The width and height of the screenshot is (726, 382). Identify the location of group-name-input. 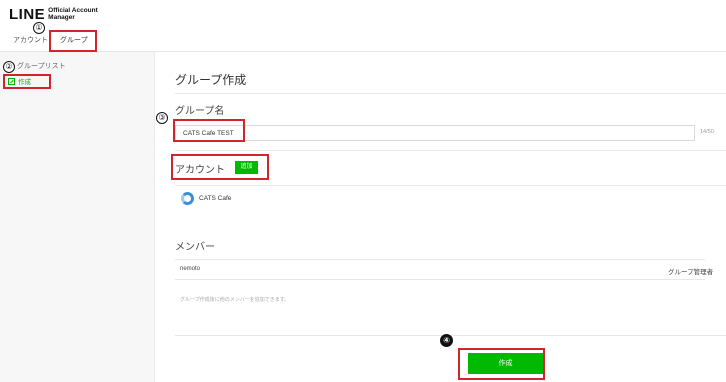
(435, 133).